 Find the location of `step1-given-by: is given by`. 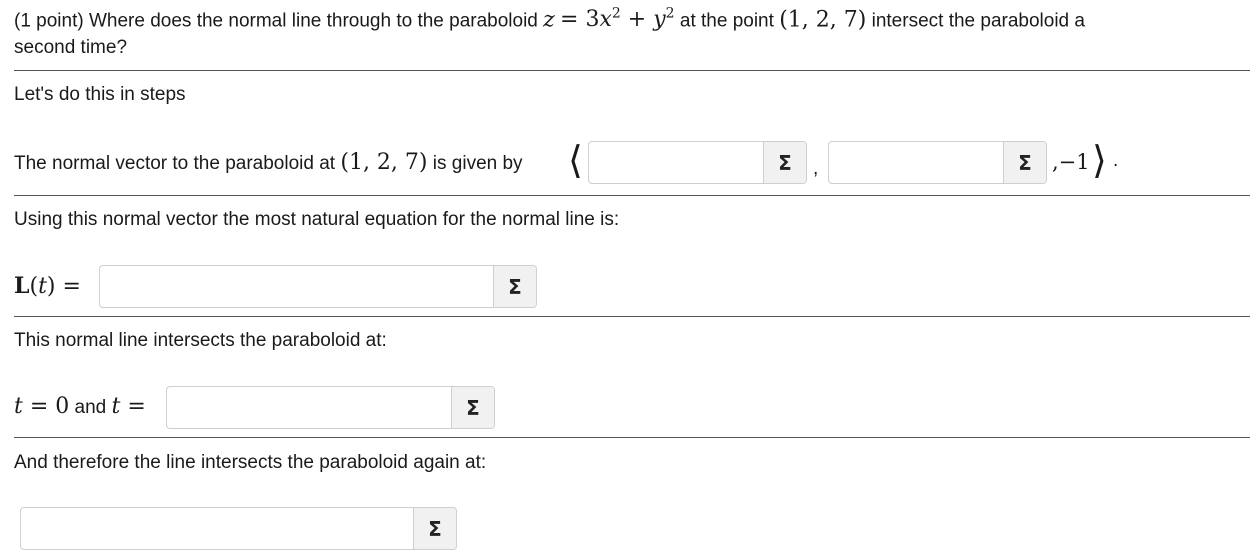

step1-given-by: is given by is located at coordinates (477, 163).